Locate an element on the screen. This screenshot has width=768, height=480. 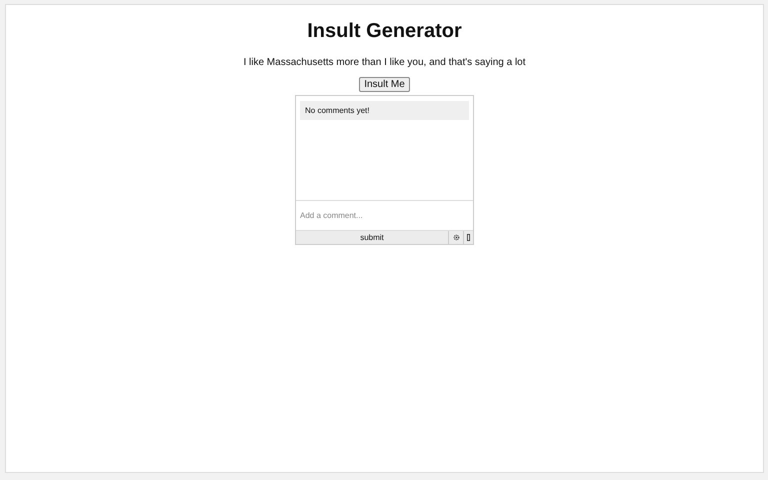
insult-button: Insult Me is located at coordinates (384, 84).